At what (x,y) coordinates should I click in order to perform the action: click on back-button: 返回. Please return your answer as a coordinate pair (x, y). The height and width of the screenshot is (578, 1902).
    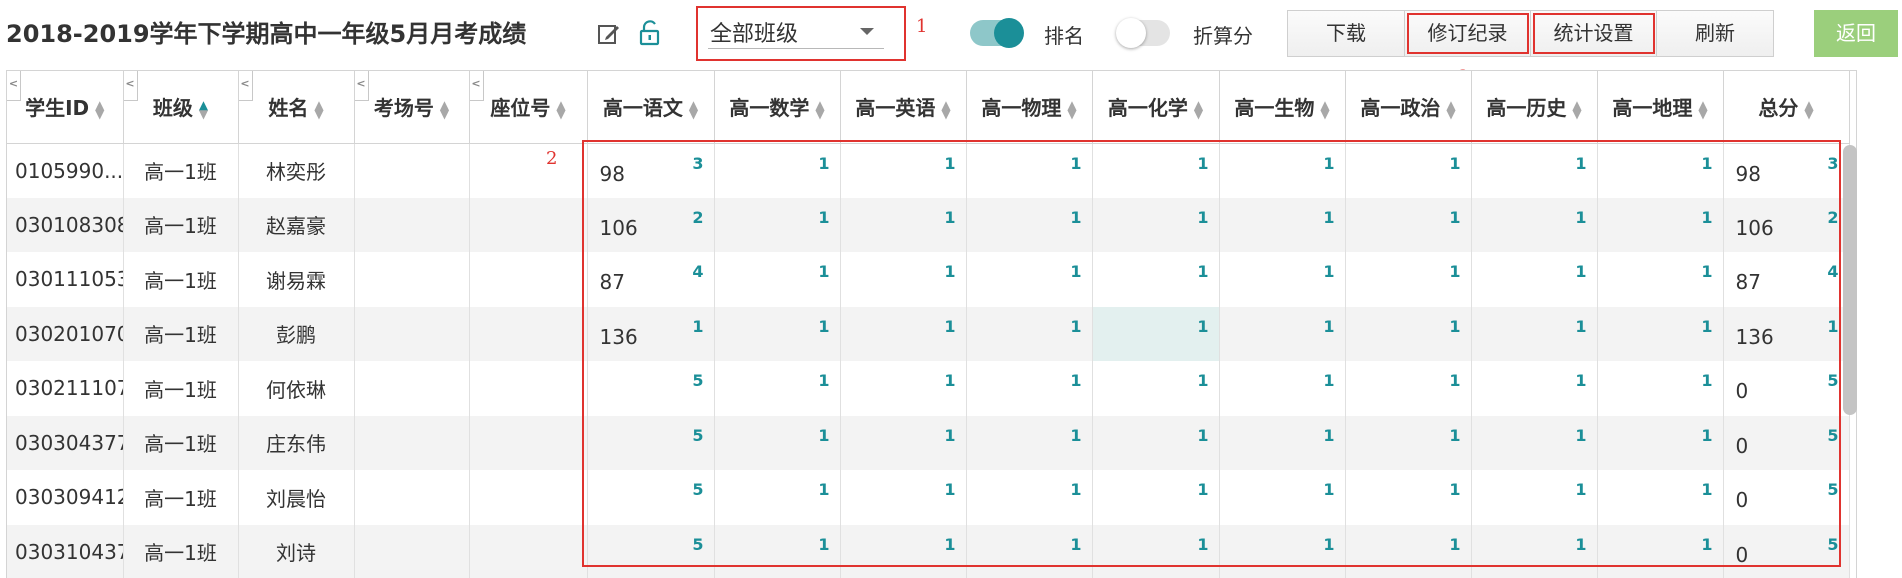
    Looking at the image, I should click on (1856, 33).